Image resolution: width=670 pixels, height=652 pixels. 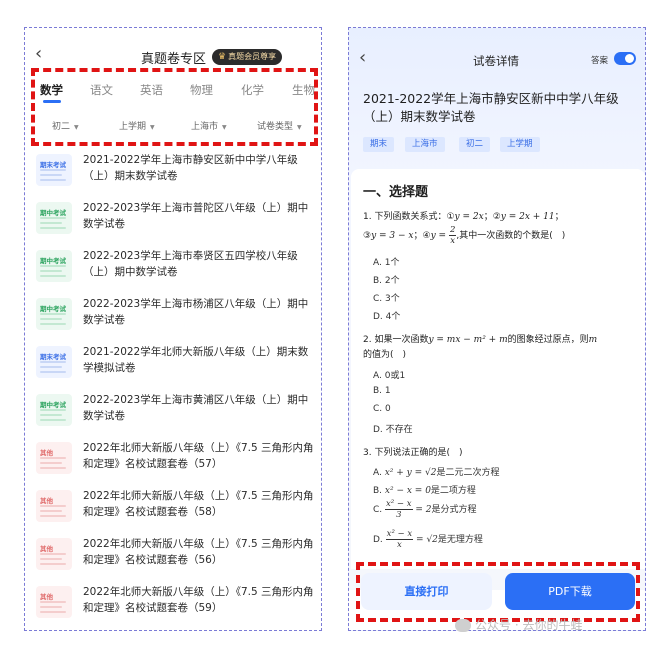 I want to click on crown-icon: ♛, so click(x=222, y=57).